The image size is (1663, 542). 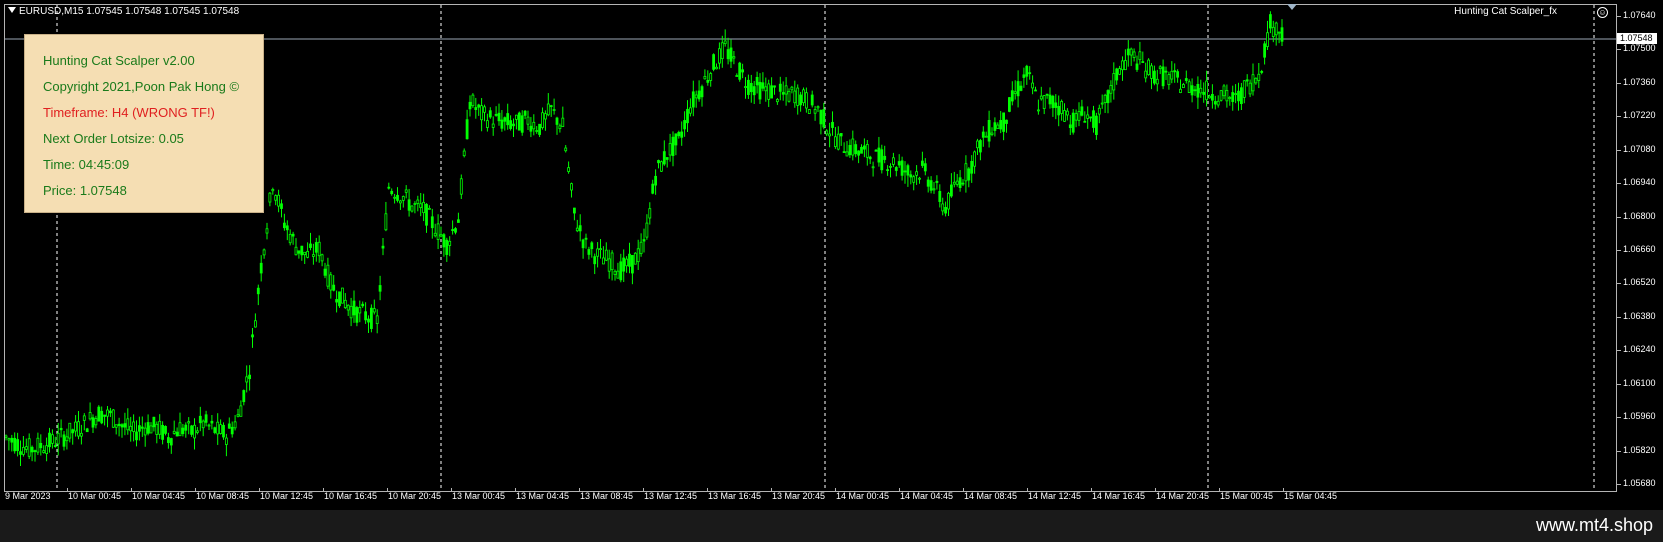 I want to click on time-axis-label: 13 Mar 04:45, so click(x=542, y=494).